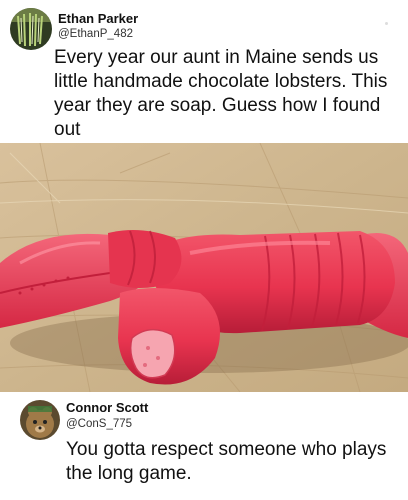 The height and width of the screenshot is (500, 408). I want to click on reply-author-name: Connor Scott, so click(107, 407).